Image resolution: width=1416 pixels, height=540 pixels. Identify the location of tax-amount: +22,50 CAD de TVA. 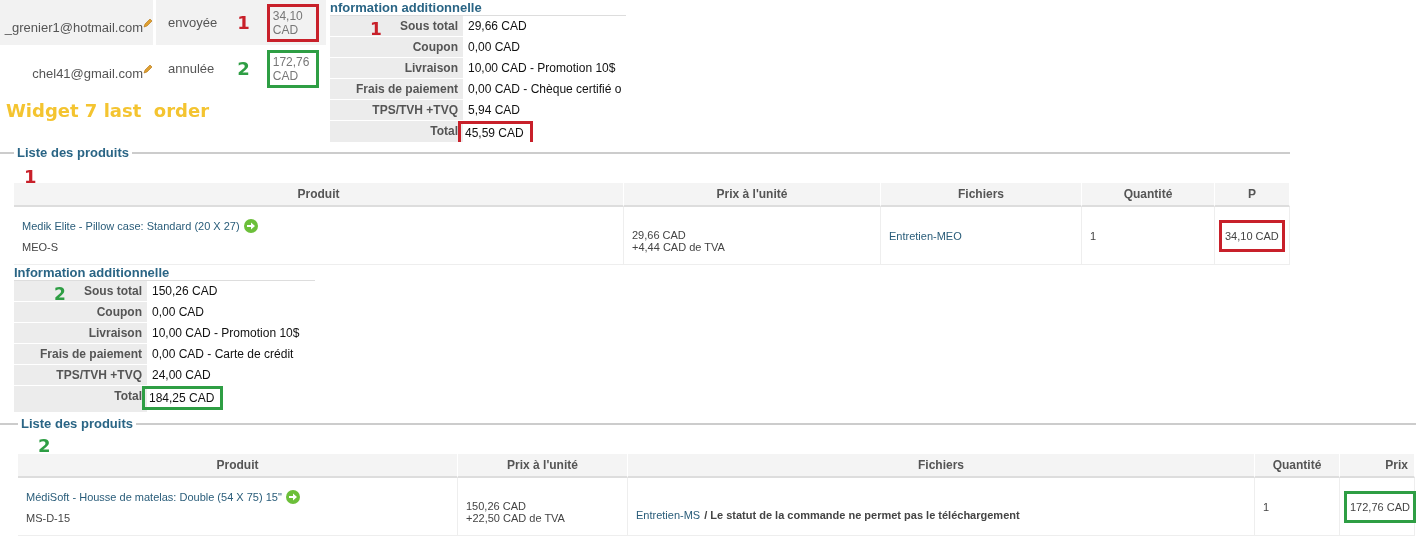
(515, 517).